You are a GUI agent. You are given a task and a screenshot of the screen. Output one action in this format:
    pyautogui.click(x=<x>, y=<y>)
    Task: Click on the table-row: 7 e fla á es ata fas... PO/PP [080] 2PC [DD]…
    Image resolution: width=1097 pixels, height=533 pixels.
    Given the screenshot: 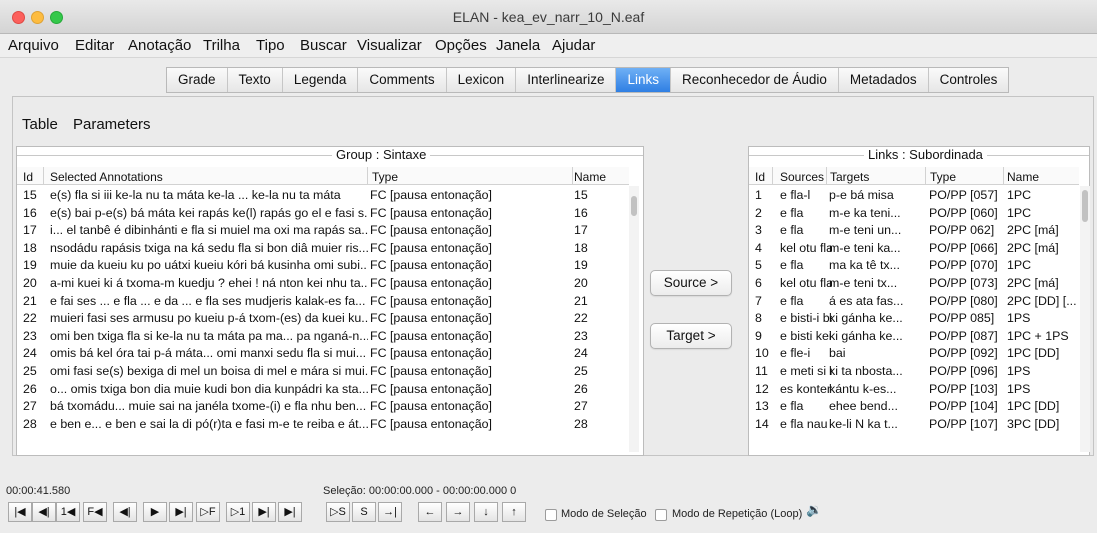 What is the action you would take?
    pyautogui.click(x=914, y=302)
    